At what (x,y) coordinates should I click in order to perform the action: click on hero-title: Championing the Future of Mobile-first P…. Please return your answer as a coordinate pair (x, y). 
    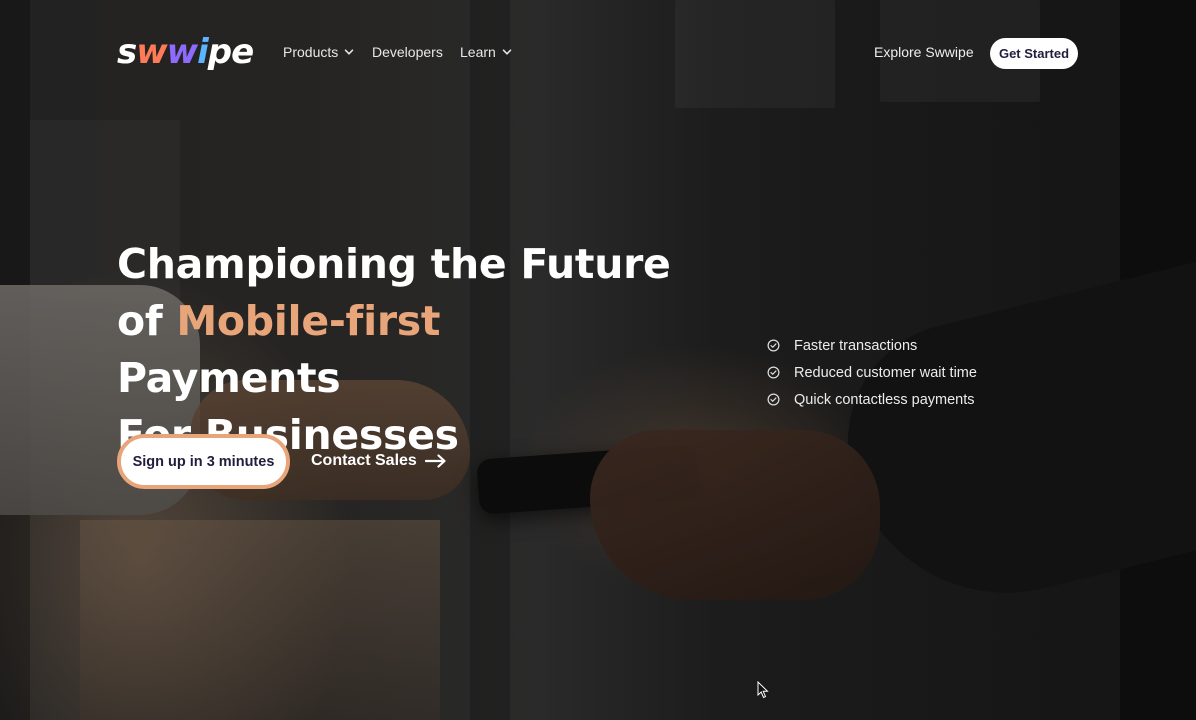
    Looking at the image, I should click on (397, 350).